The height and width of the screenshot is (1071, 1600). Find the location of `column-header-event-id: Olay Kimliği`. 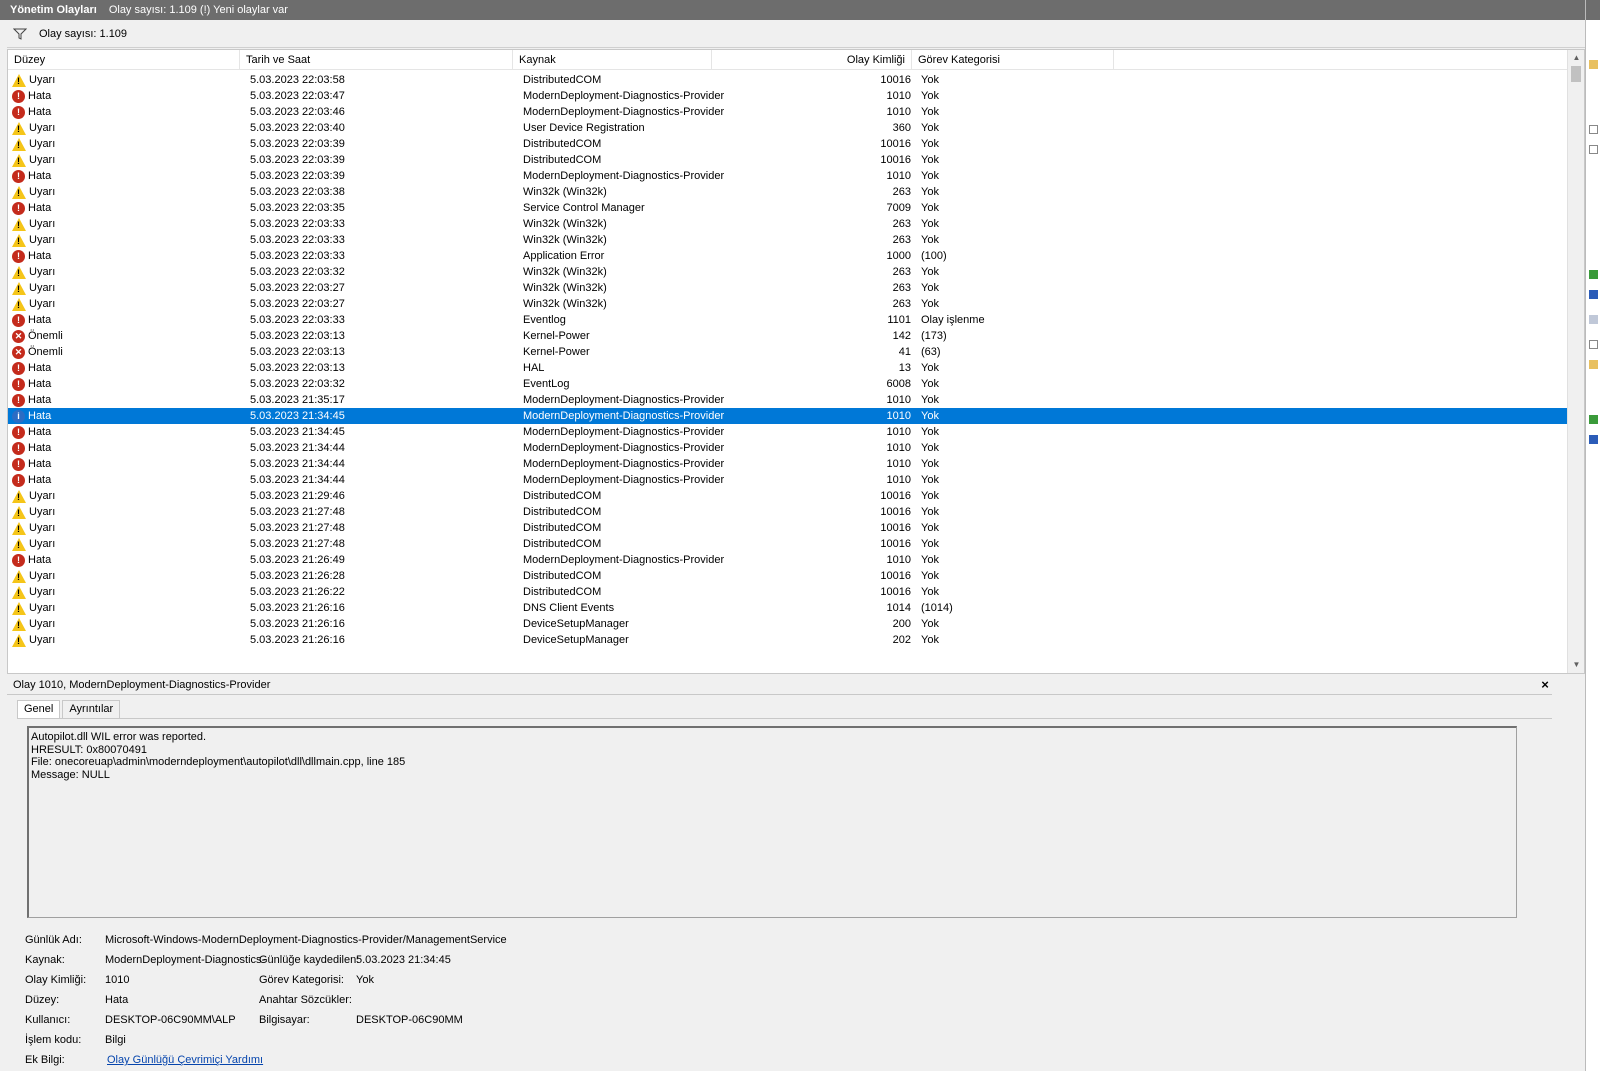

column-header-event-id: Olay Kimliği is located at coordinates (812, 60).